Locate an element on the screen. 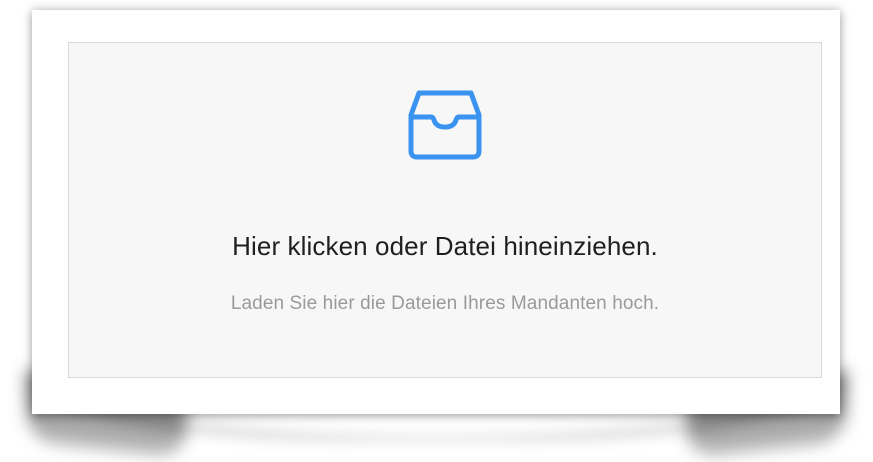 The image size is (873, 462). inbox-icon is located at coordinates (445, 125).